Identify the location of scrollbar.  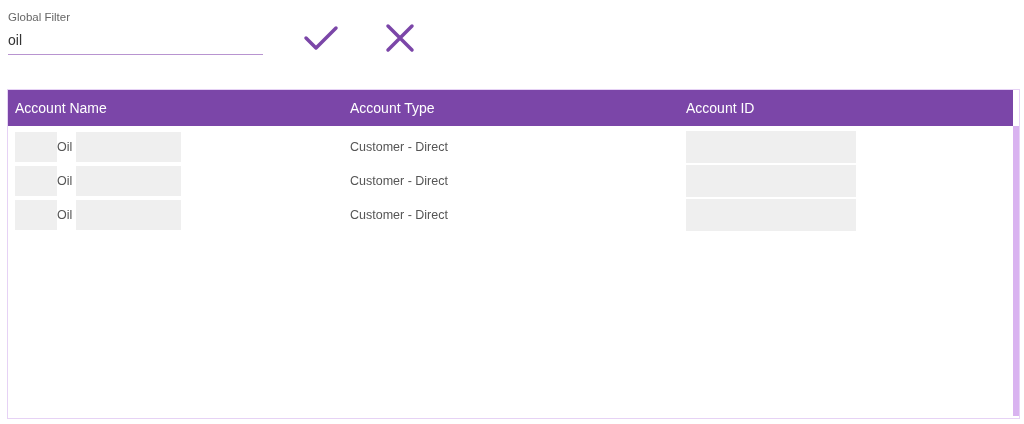
(1016, 271).